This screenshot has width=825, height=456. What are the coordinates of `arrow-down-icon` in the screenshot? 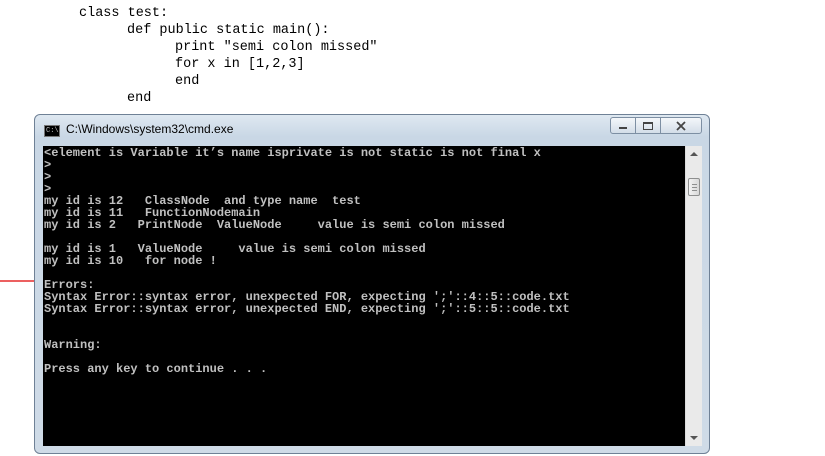 It's located at (694, 438).